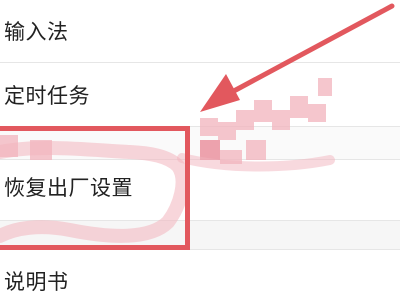 The width and height of the screenshot is (400, 300). Describe the element at coordinates (68, 188) in the screenshot. I see `list-item-label: 恢复出厂设置` at that location.